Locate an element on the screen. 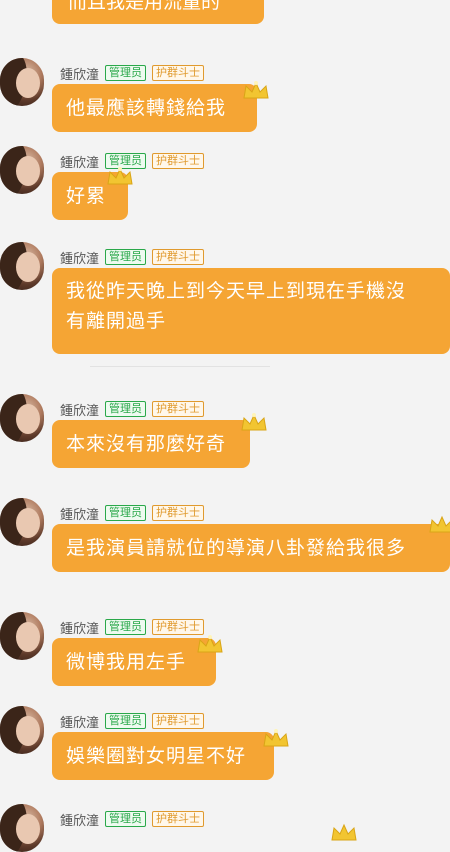  message-line: 我從昨天晚上到今天早上到現在手機沒 is located at coordinates (236, 291).